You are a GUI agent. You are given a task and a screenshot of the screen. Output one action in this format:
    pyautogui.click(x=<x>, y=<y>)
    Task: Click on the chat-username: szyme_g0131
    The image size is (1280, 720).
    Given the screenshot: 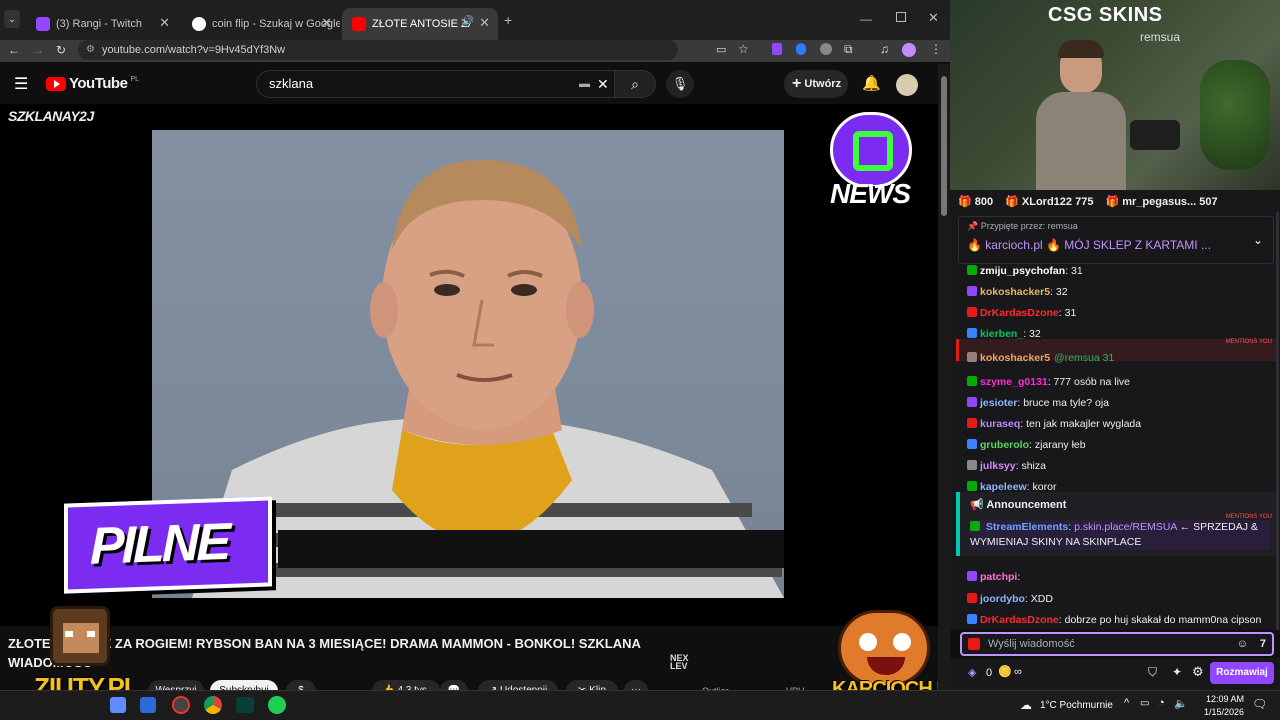 What is the action you would take?
    pyautogui.click(x=1014, y=382)
    